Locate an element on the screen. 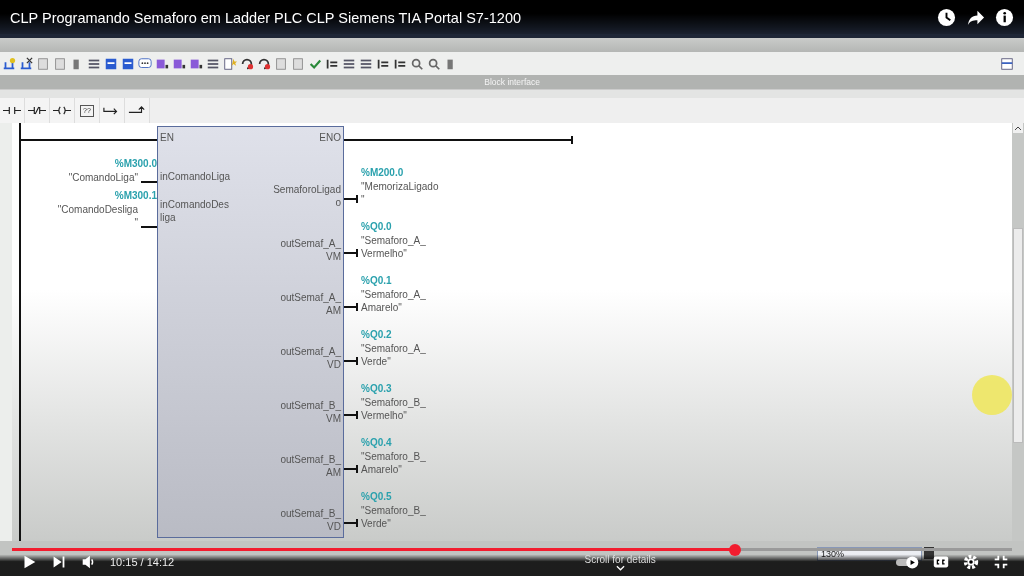 The width and height of the screenshot is (1024, 576). video-time: 10:15 / 14:12 is located at coordinates (142, 562).